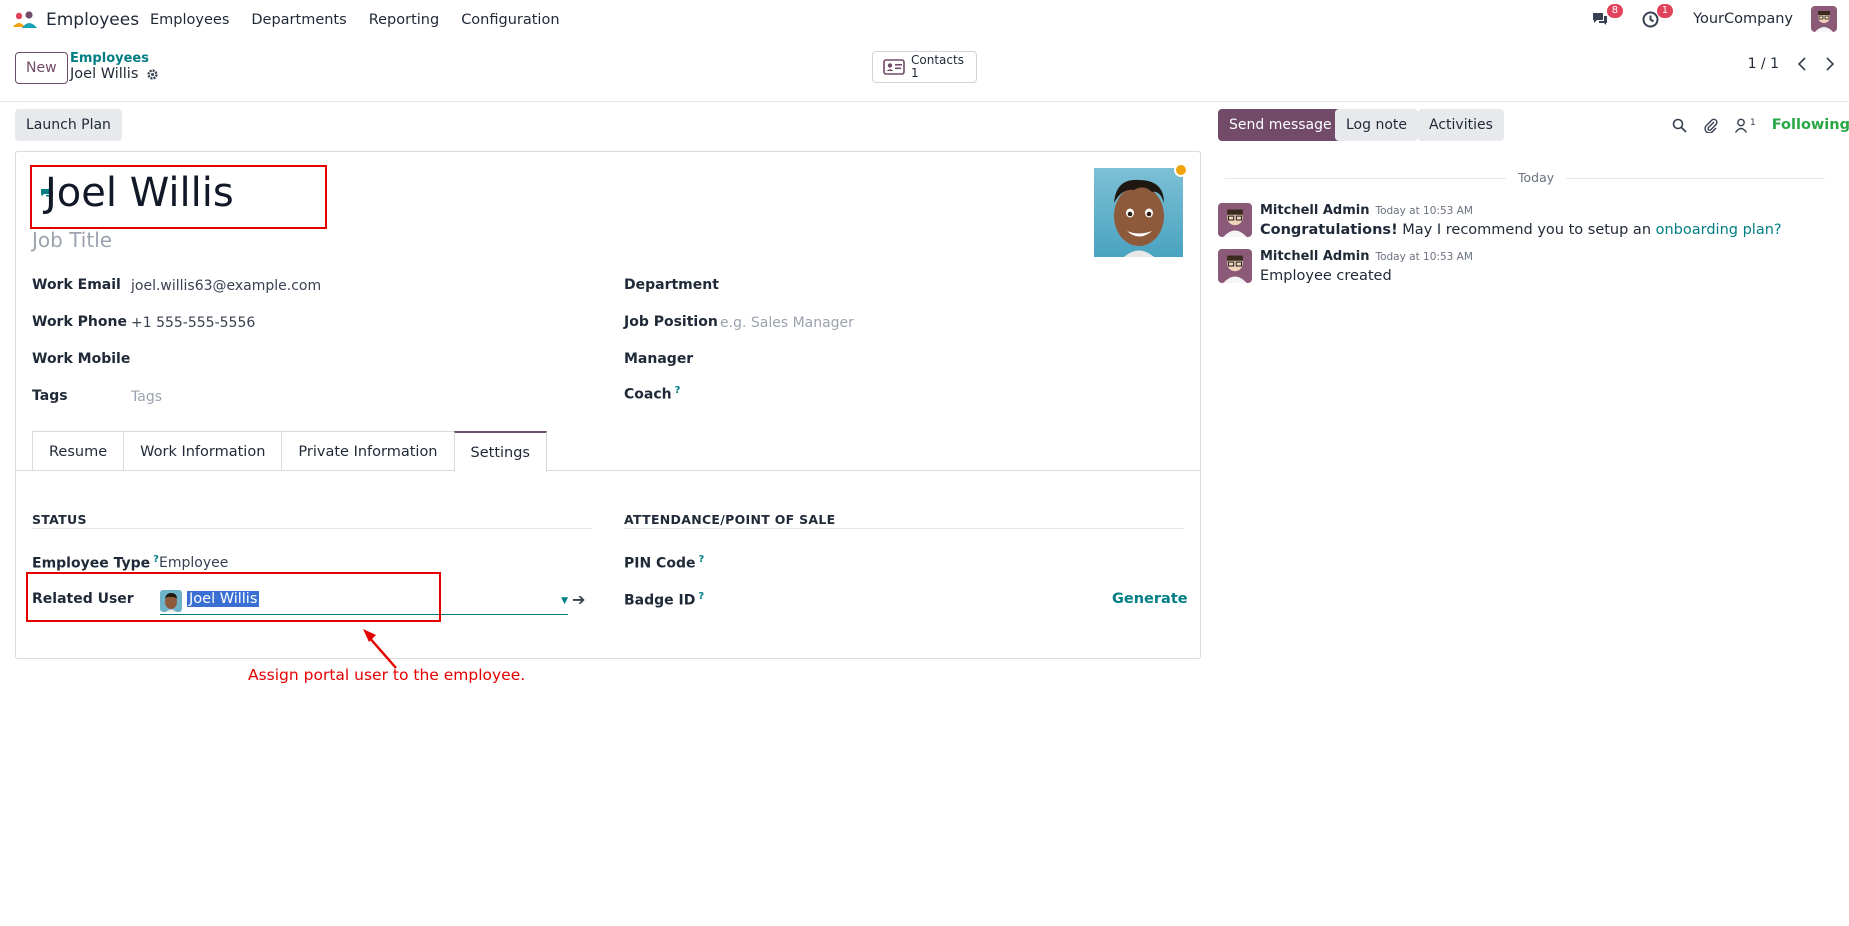 The image size is (1849, 926). Describe the element at coordinates (1763, 64) in the screenshot. I see `pager-value: 1 / 1` at that location.